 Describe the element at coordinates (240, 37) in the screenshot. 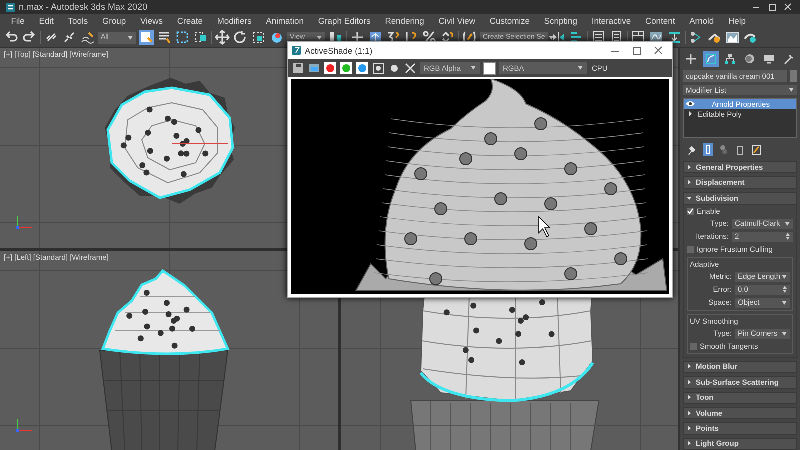

I see `rotate-icon` at that location.